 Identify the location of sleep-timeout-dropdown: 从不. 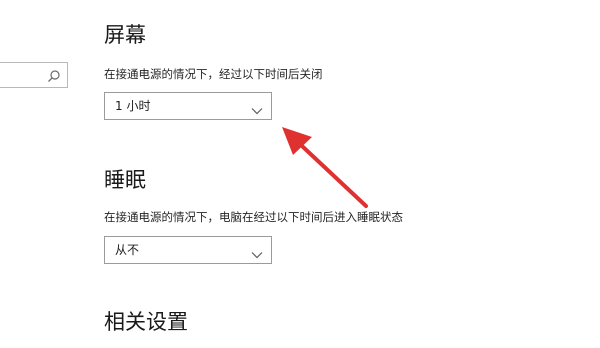
(188, 250).